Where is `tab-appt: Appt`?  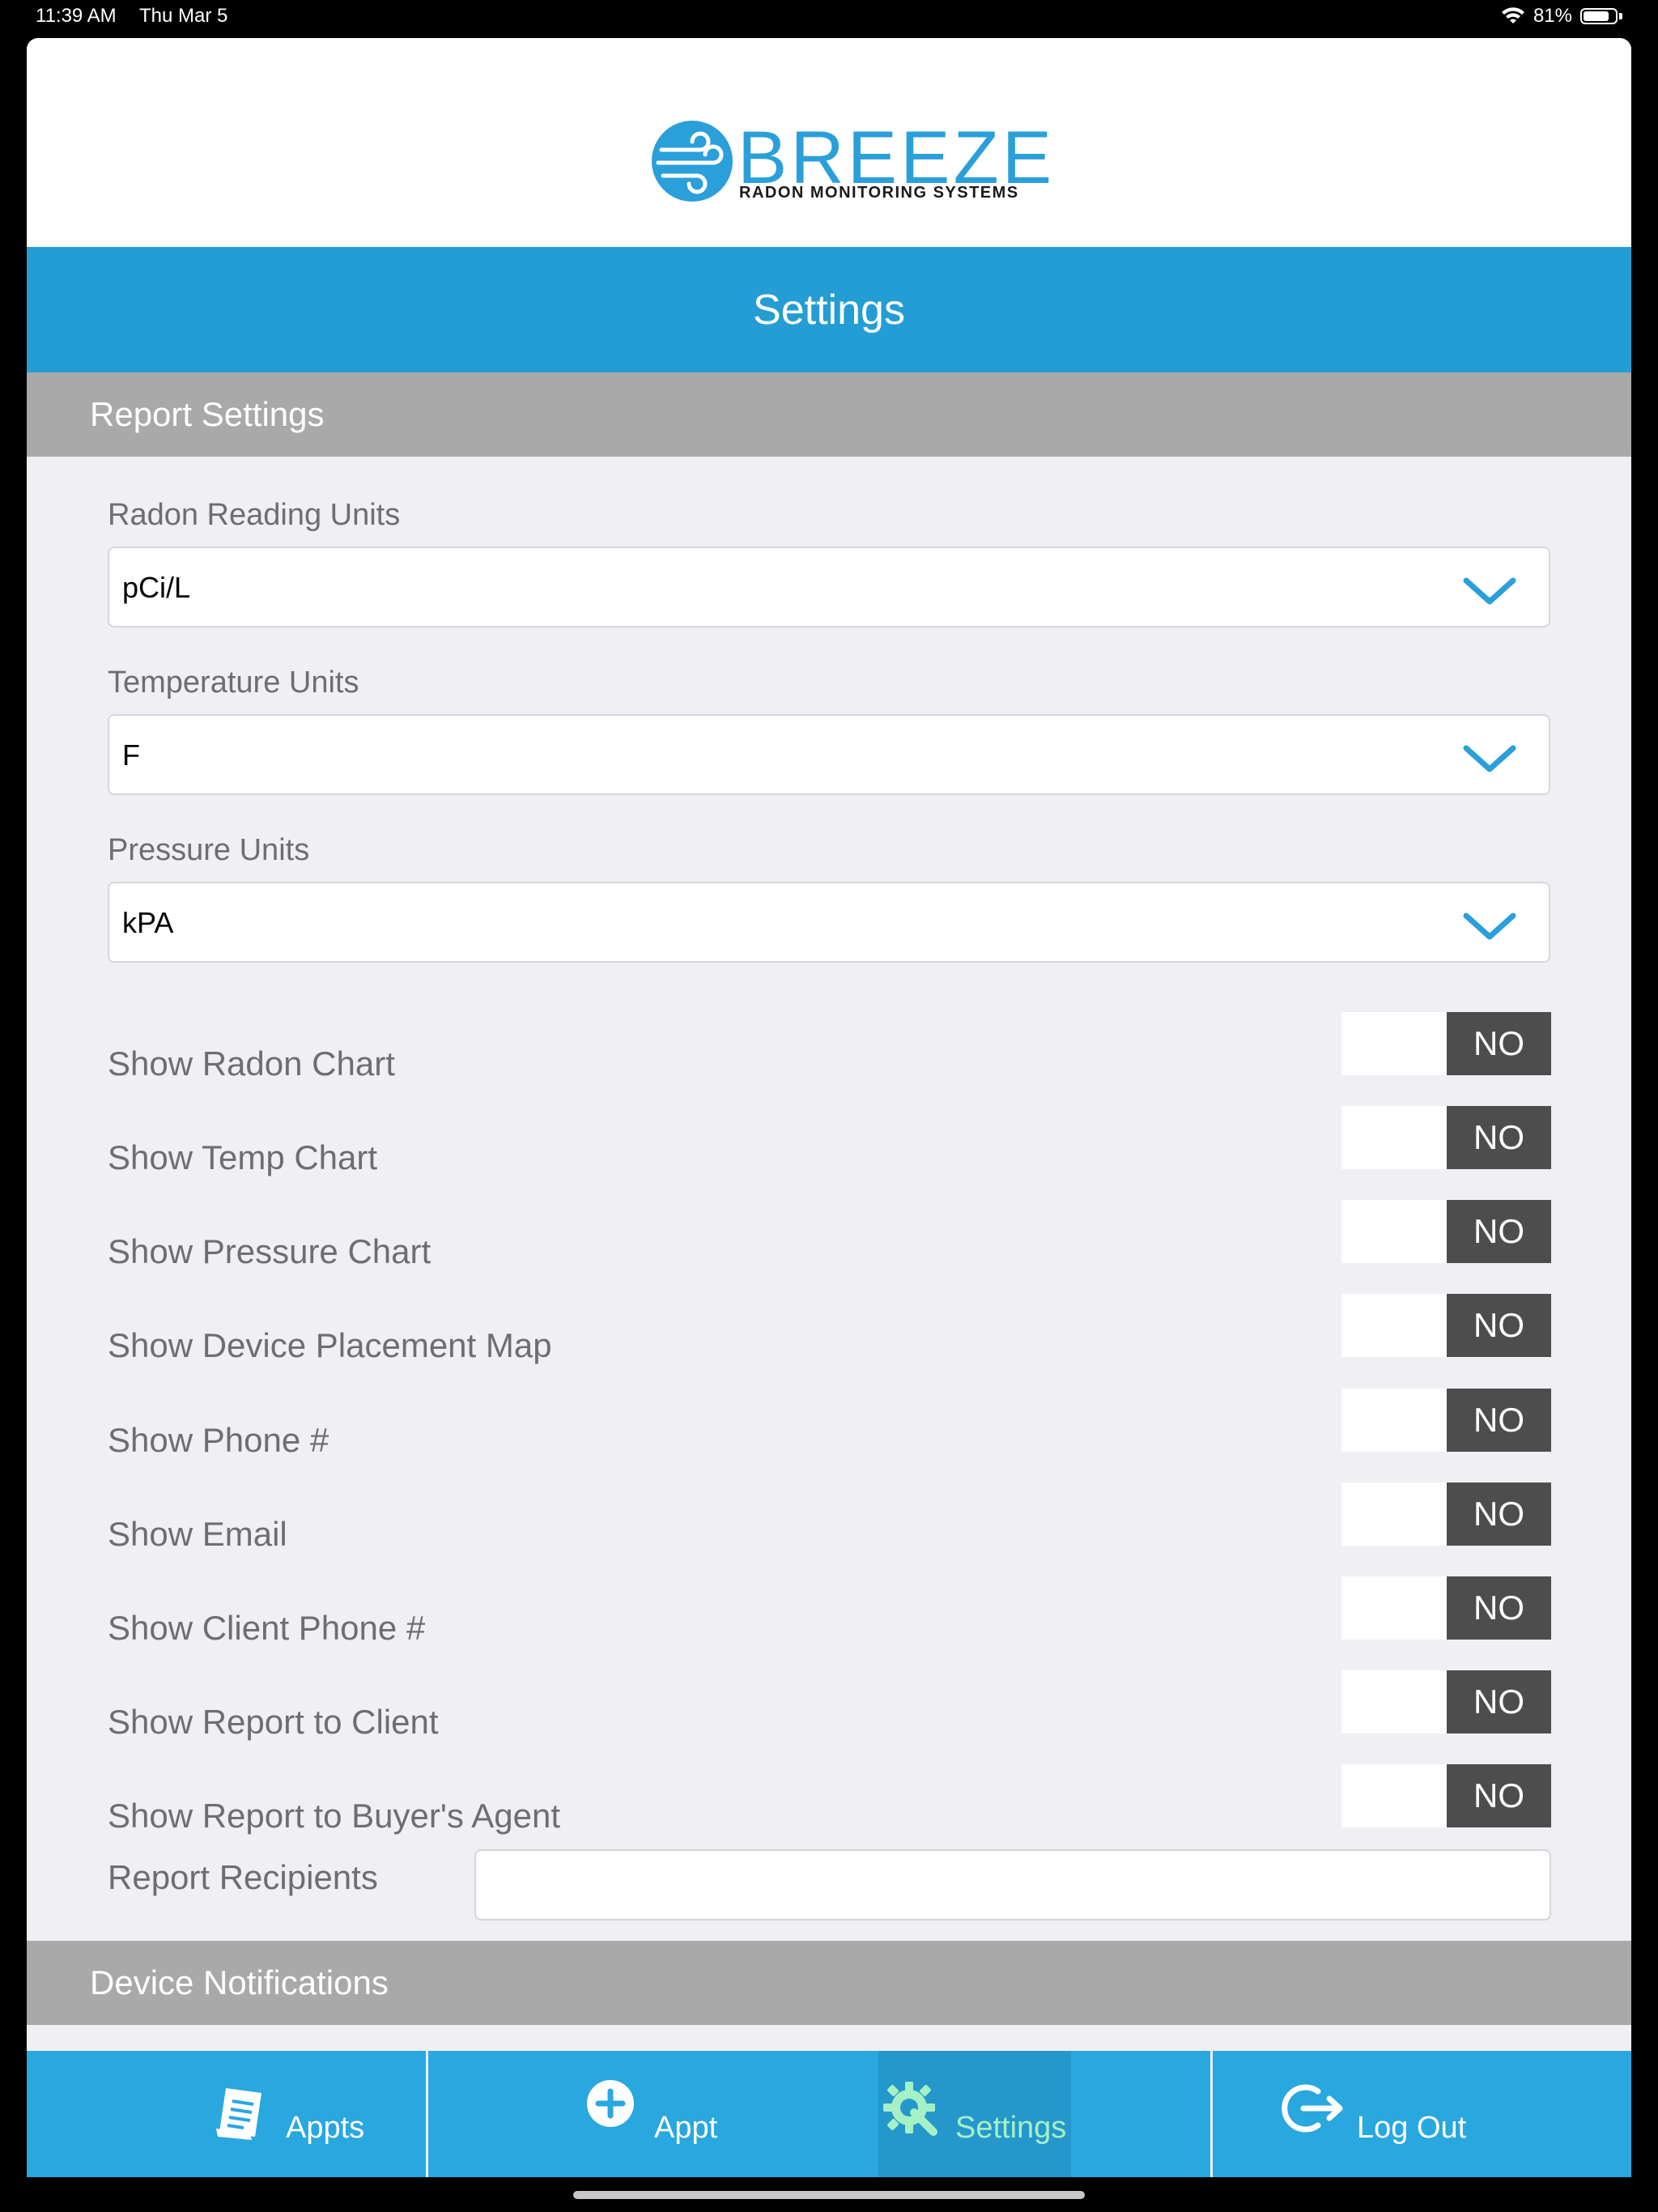 tab-appt: Appt is located at coordinates (833, 2114).